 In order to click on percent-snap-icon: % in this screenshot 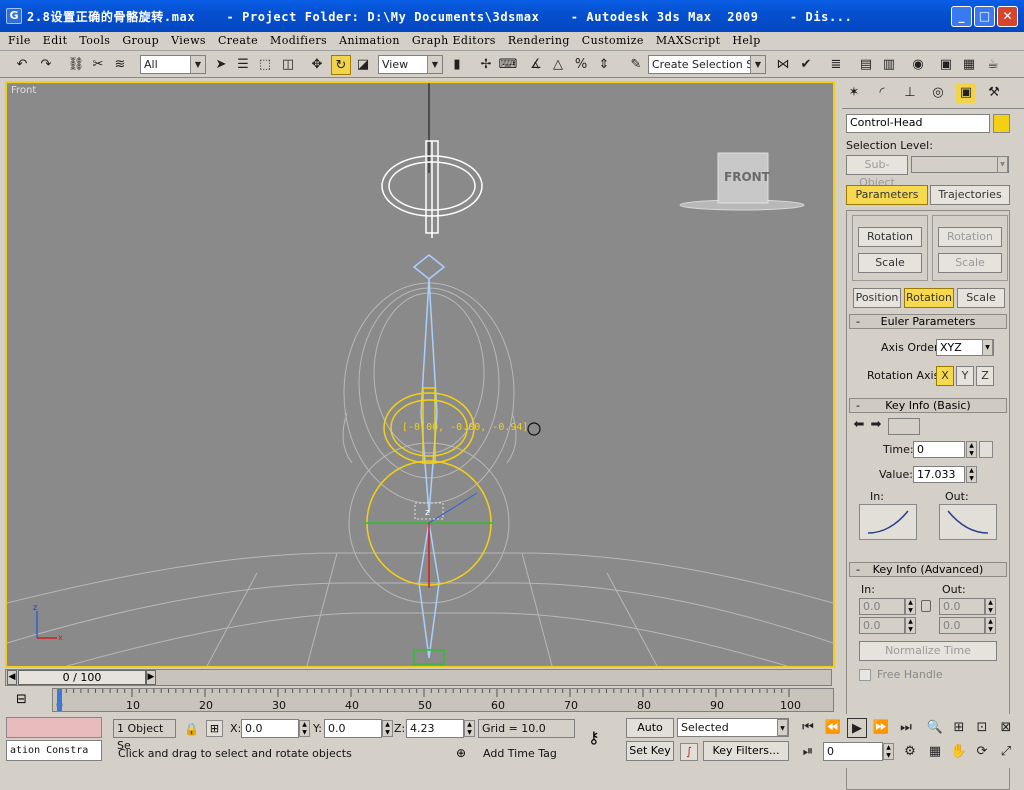, I will do `click(581, 65)`.